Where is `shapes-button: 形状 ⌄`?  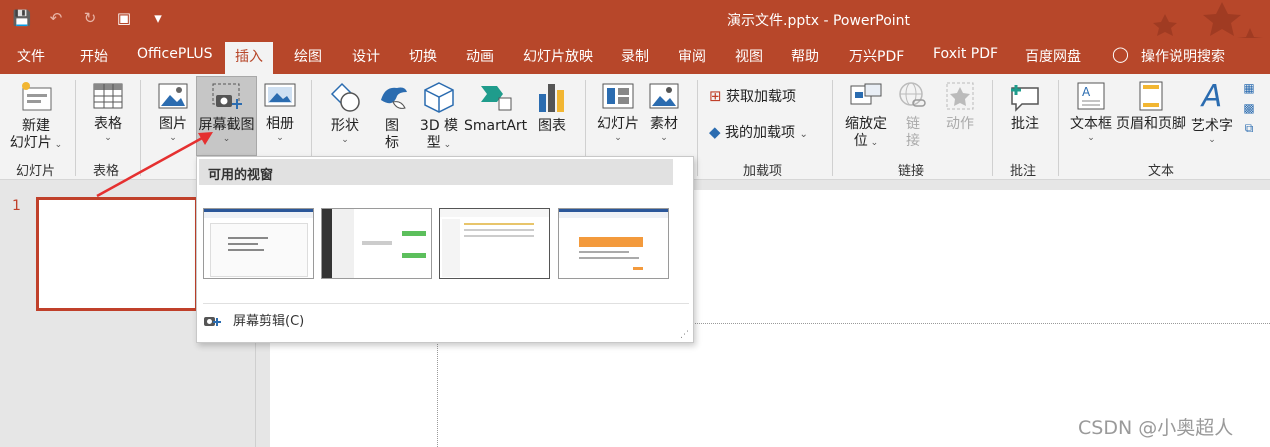 shapes-button: 形状 ⌄ is located at coordinates (345, 112).